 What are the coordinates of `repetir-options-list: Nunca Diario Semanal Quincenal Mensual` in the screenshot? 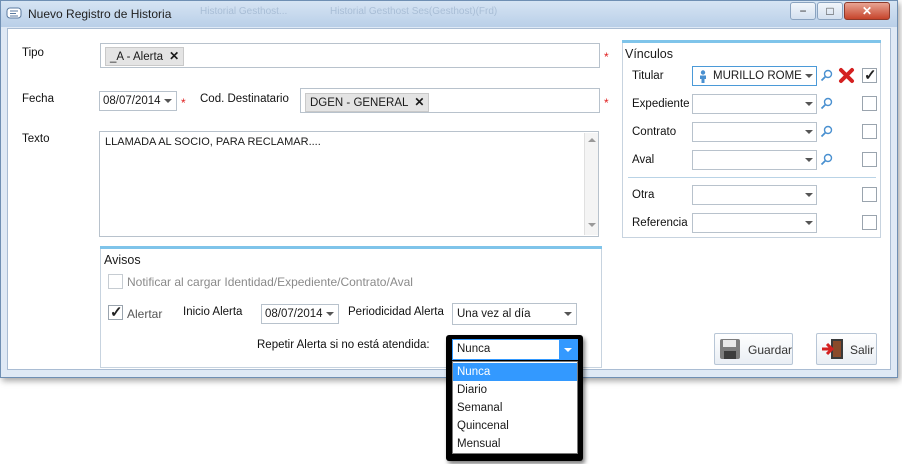 It's located at (515, 407).